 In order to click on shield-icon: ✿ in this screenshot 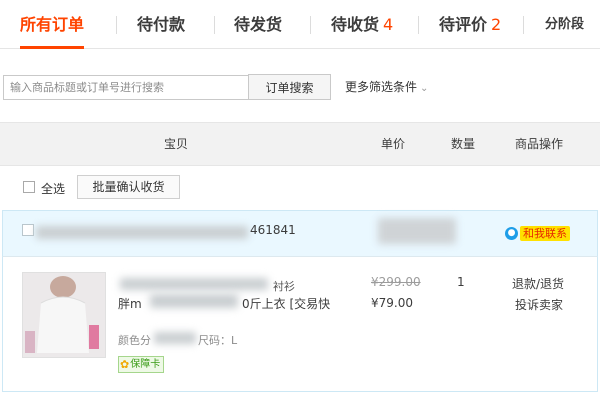, I will do `click(125, 364)`.